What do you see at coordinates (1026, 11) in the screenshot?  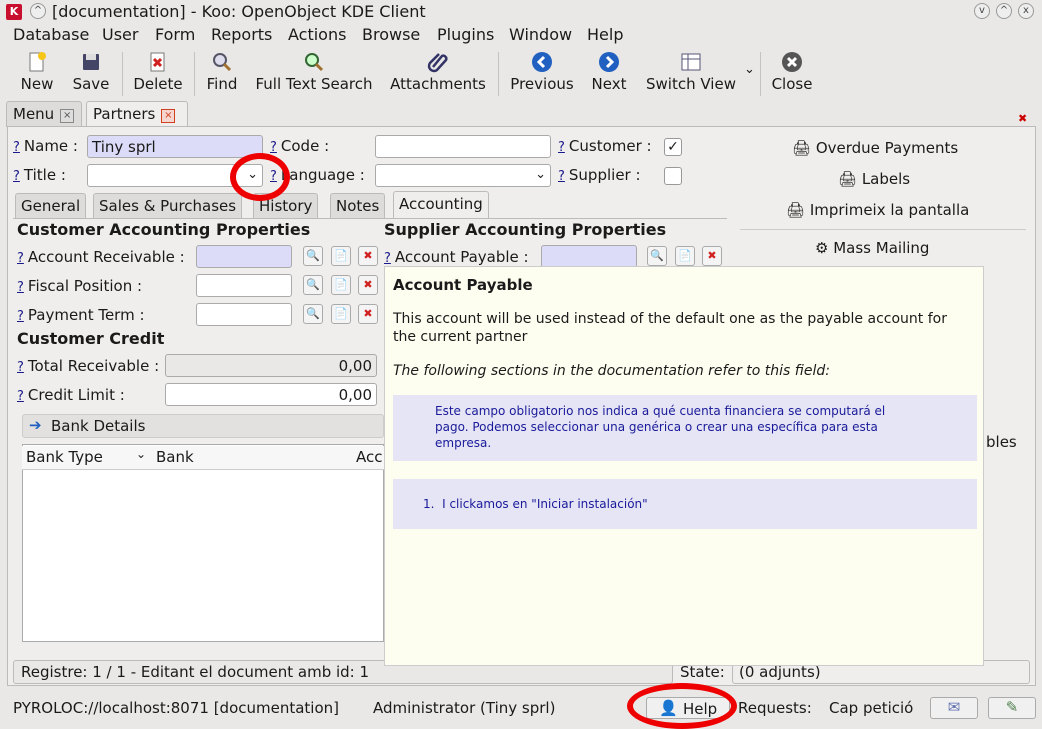 I see `close-window-icon: x` at bounding box center [1026, 11].